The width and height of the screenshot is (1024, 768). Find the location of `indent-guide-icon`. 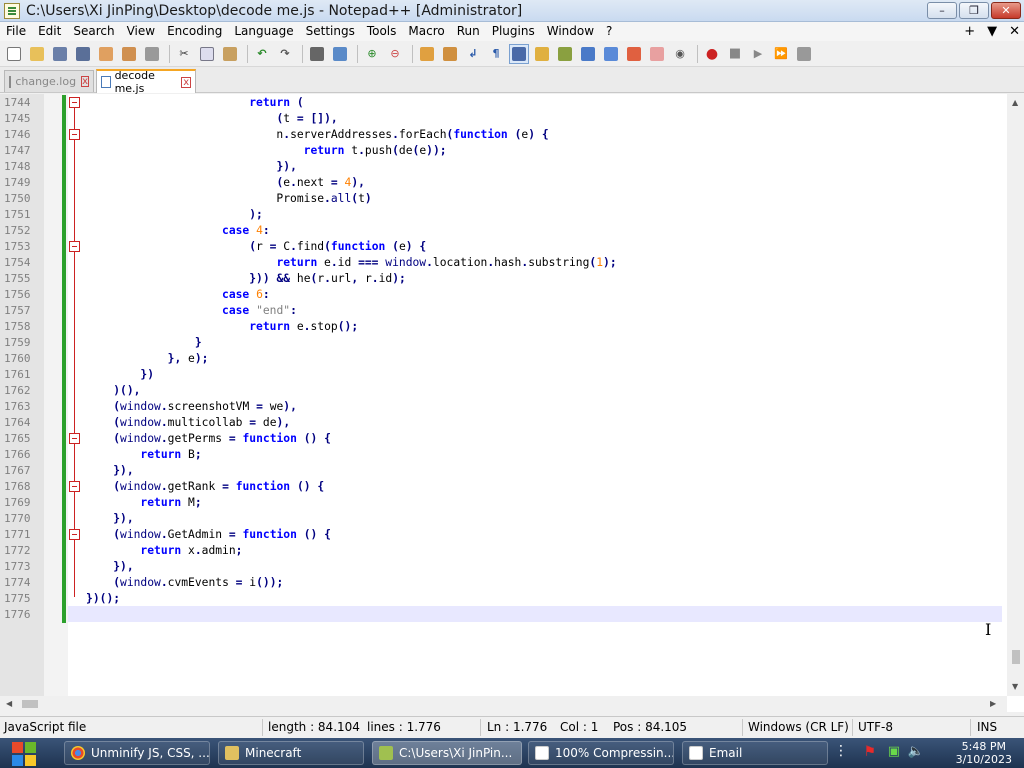

indent-guide-icon is located at coordinates (519, 53).